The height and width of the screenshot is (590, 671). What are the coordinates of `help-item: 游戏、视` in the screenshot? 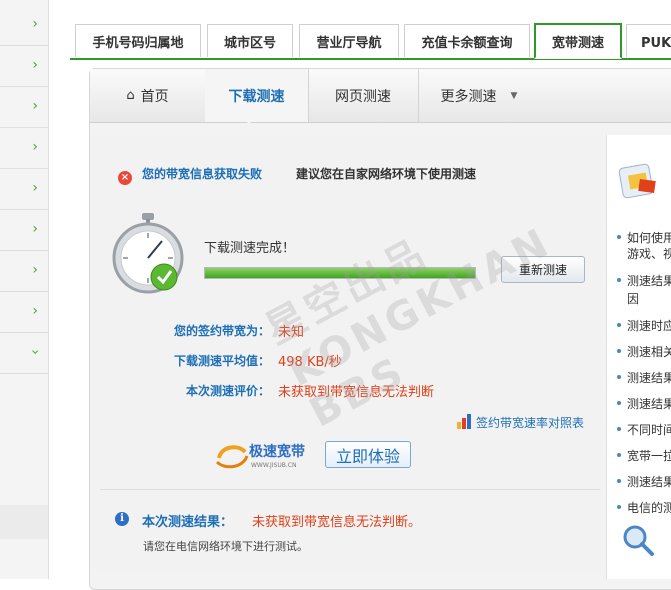 It's located at (649, 253).